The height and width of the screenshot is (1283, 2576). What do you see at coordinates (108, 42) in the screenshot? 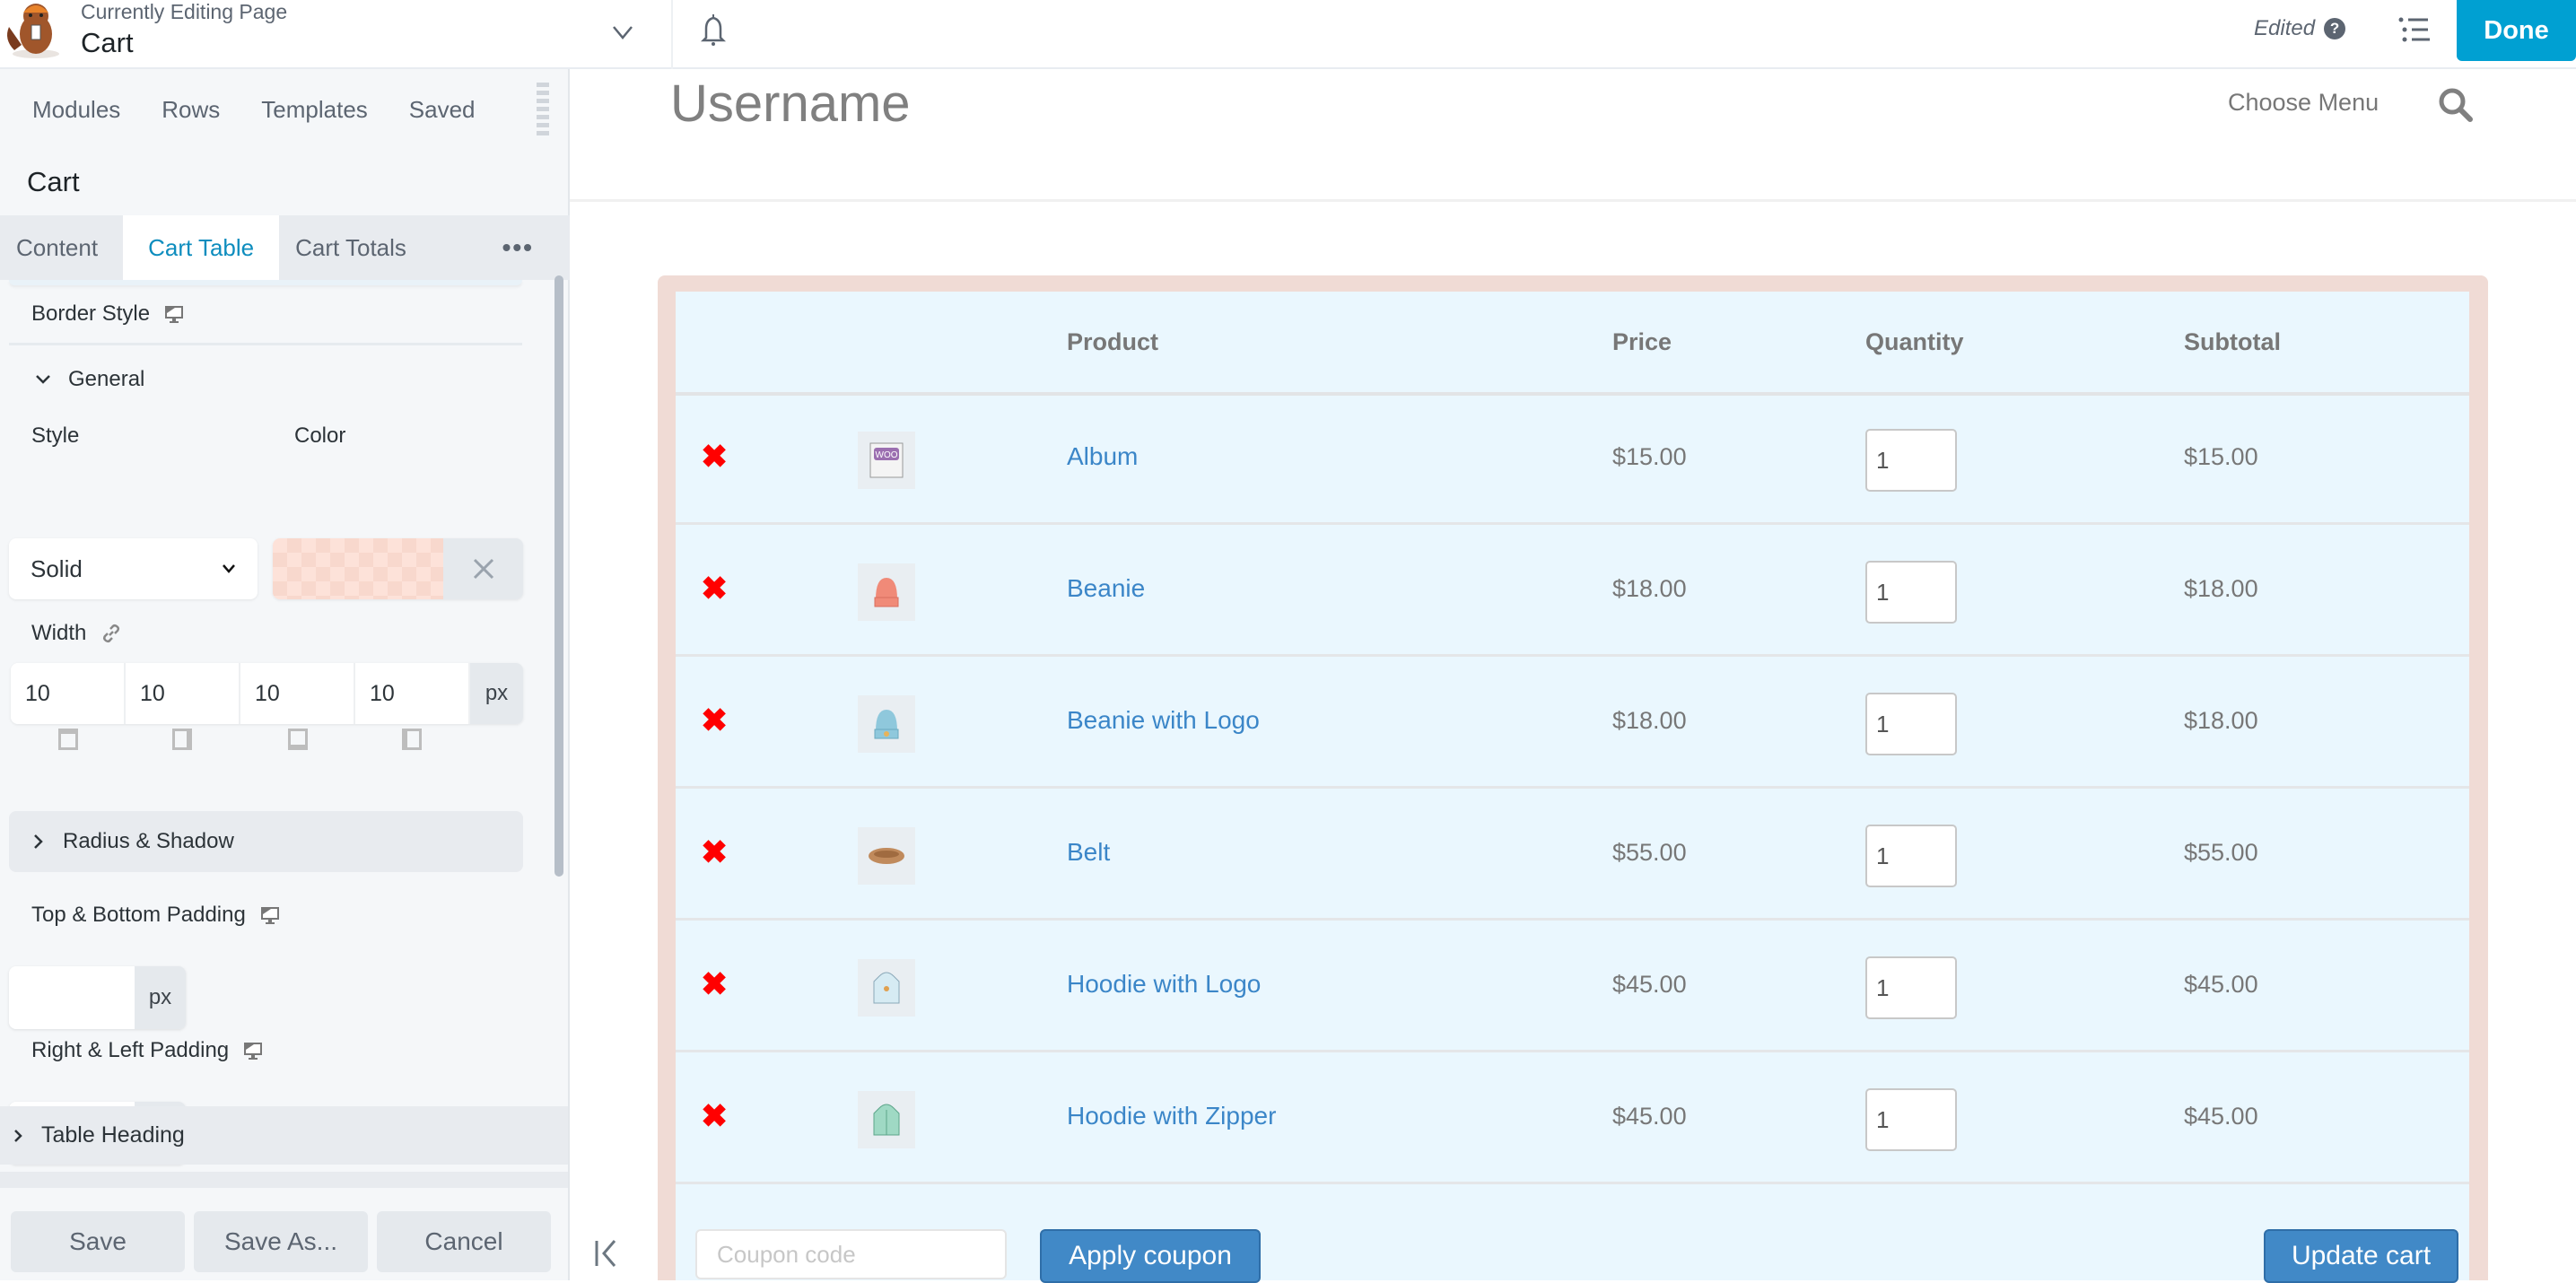
I see `page-name: Cart` at bounding box center [108, 42].